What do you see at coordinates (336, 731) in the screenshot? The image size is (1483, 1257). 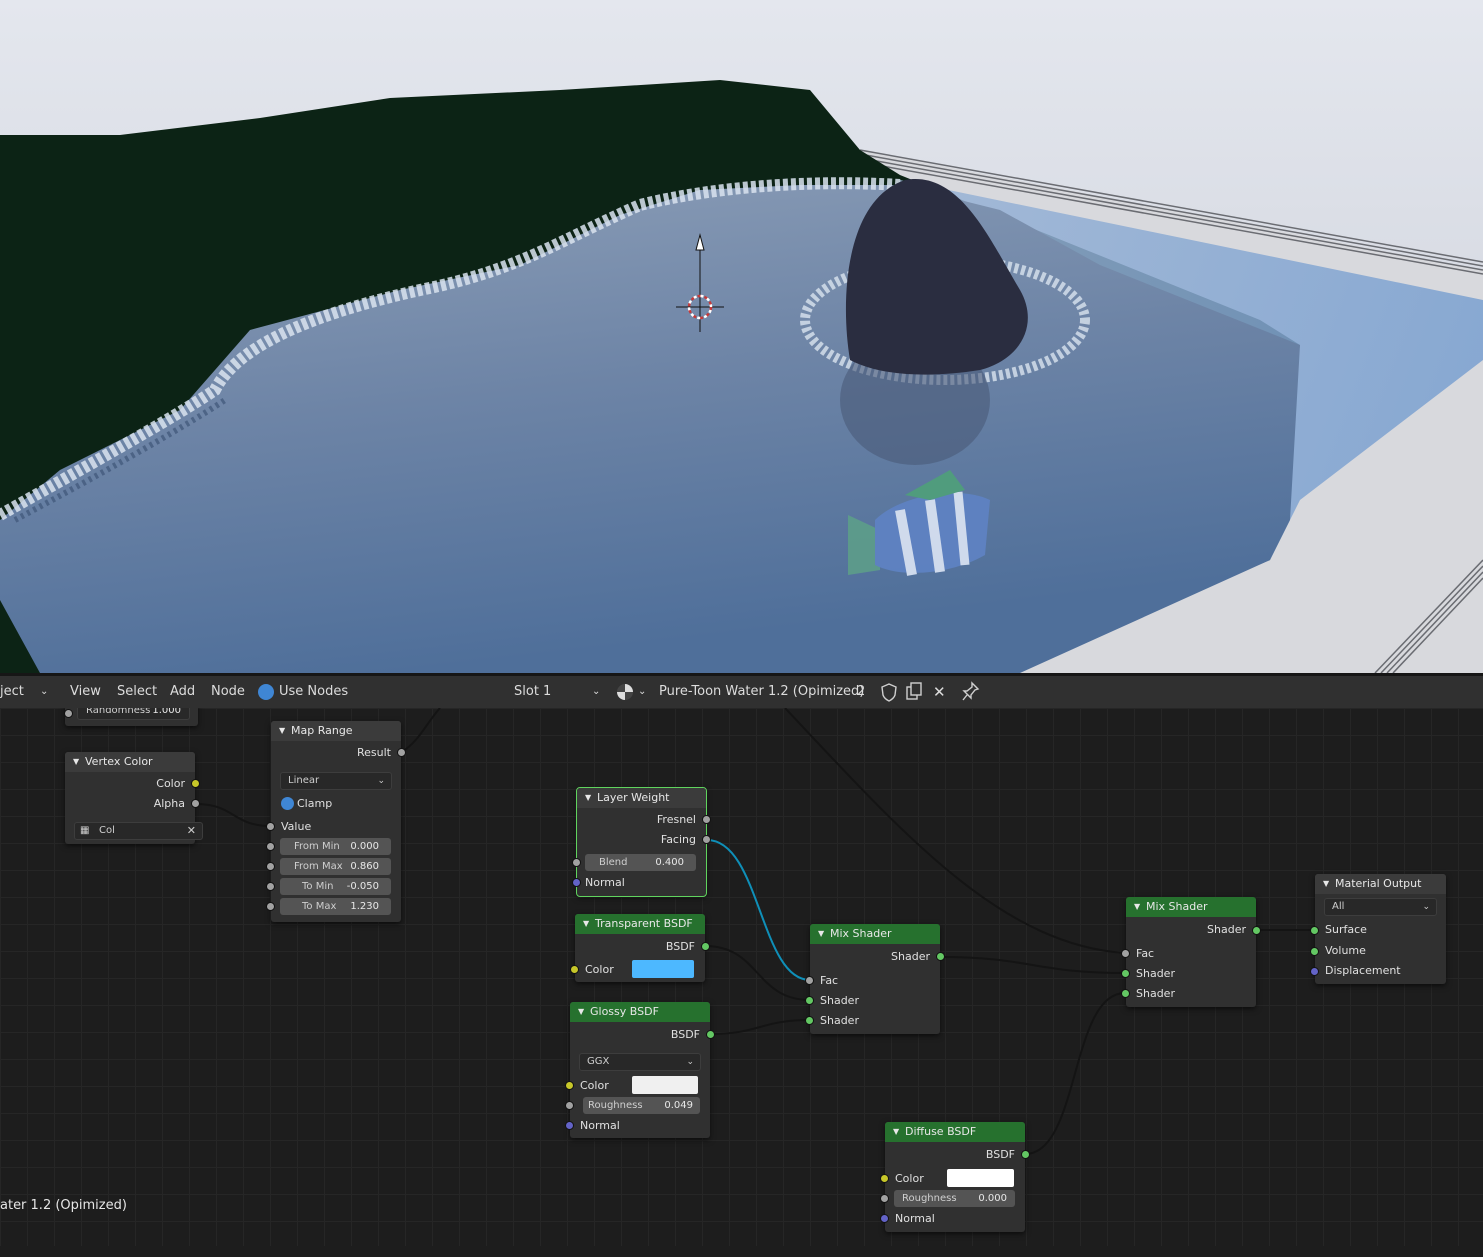 I see `node-header: ▼ Map Range` at bounding box center [336, 731].